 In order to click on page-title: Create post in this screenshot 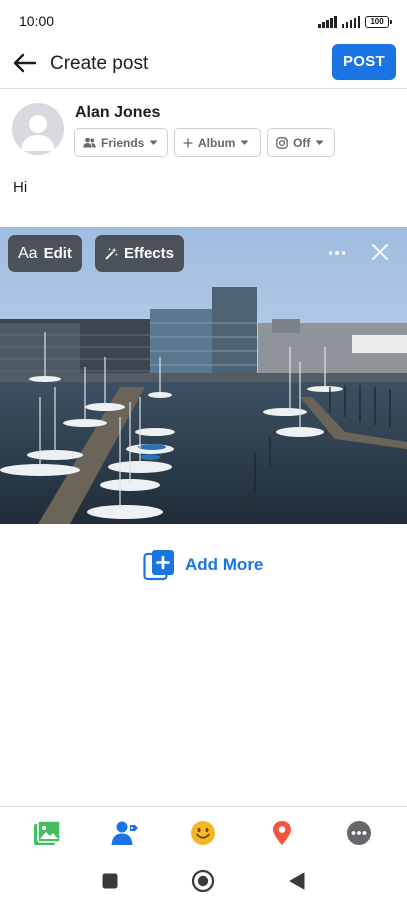, I will do `click(99, 63)`.